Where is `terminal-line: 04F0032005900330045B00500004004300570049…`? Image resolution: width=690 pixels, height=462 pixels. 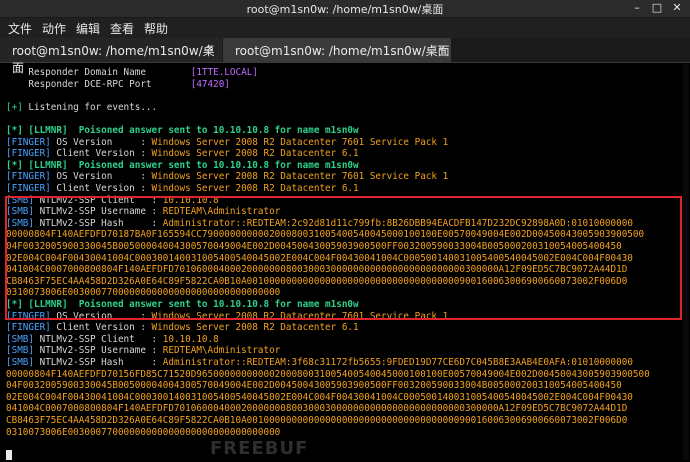
terminal-line: 04F0032005900330045B00500004004300570049… is located at coordinates (314, 385).